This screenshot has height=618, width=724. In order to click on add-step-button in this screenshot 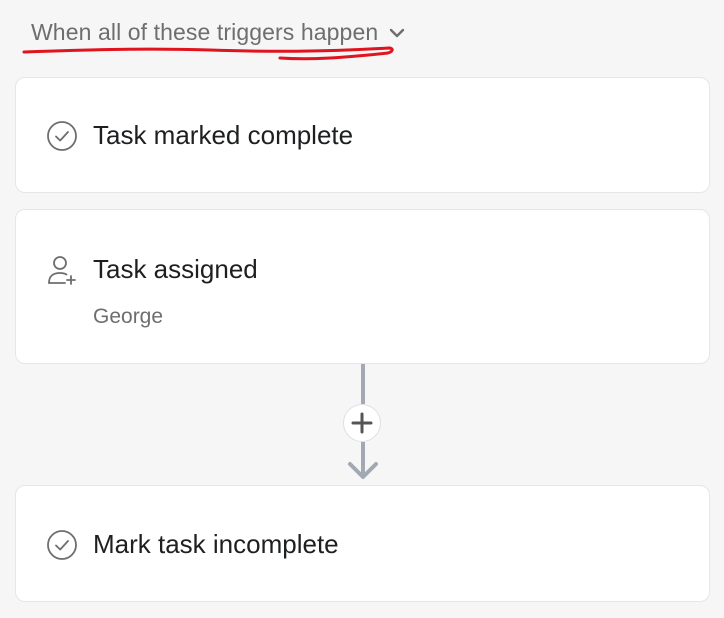, I will do `click(362, 423)`.